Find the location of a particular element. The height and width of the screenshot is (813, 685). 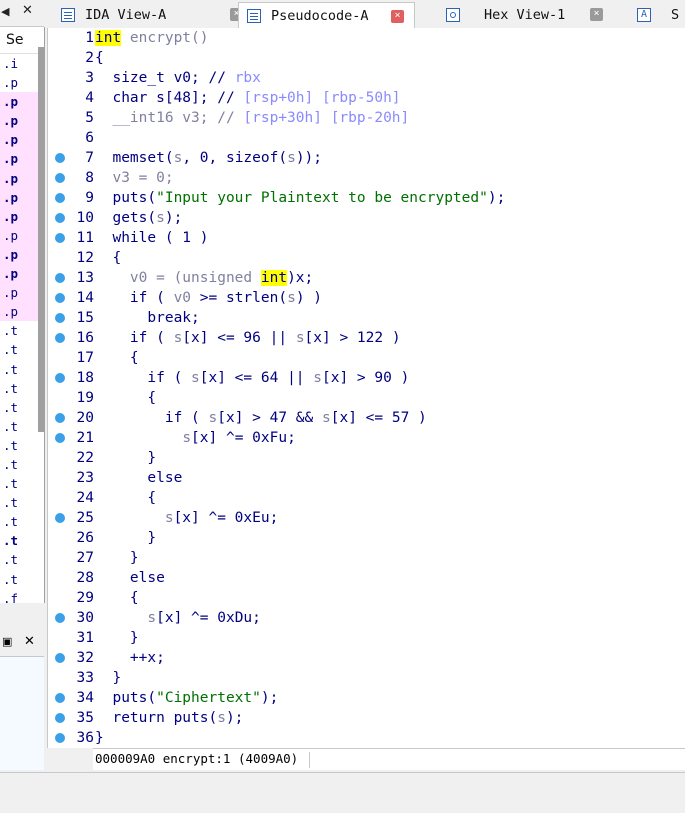

code-token: ) ) is located at coordinates (309, 298).